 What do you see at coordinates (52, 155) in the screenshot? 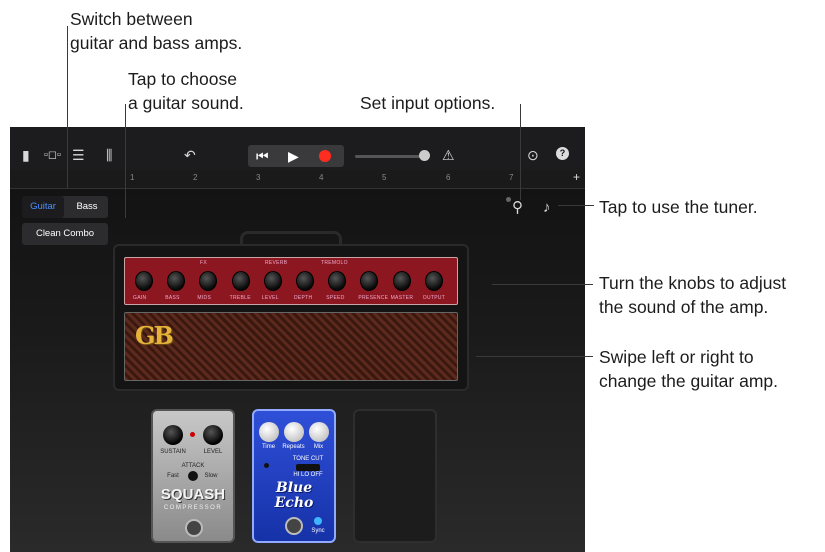
I see `view-toggle-icon: ▫◻▫` at bounding box center [52, 155].